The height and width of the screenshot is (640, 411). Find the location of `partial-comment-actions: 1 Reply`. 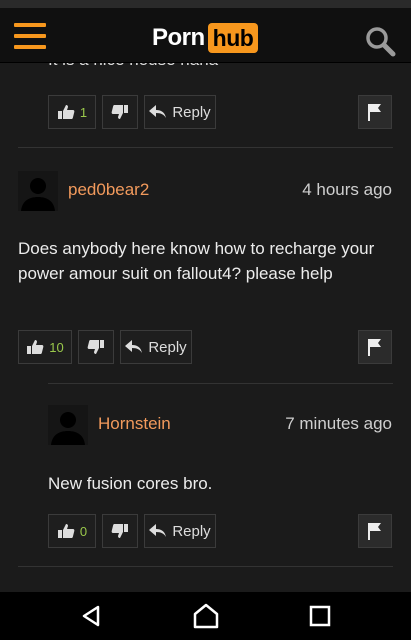

partial-comment-actions: 1 Reply is located at coordinates (132, 112).